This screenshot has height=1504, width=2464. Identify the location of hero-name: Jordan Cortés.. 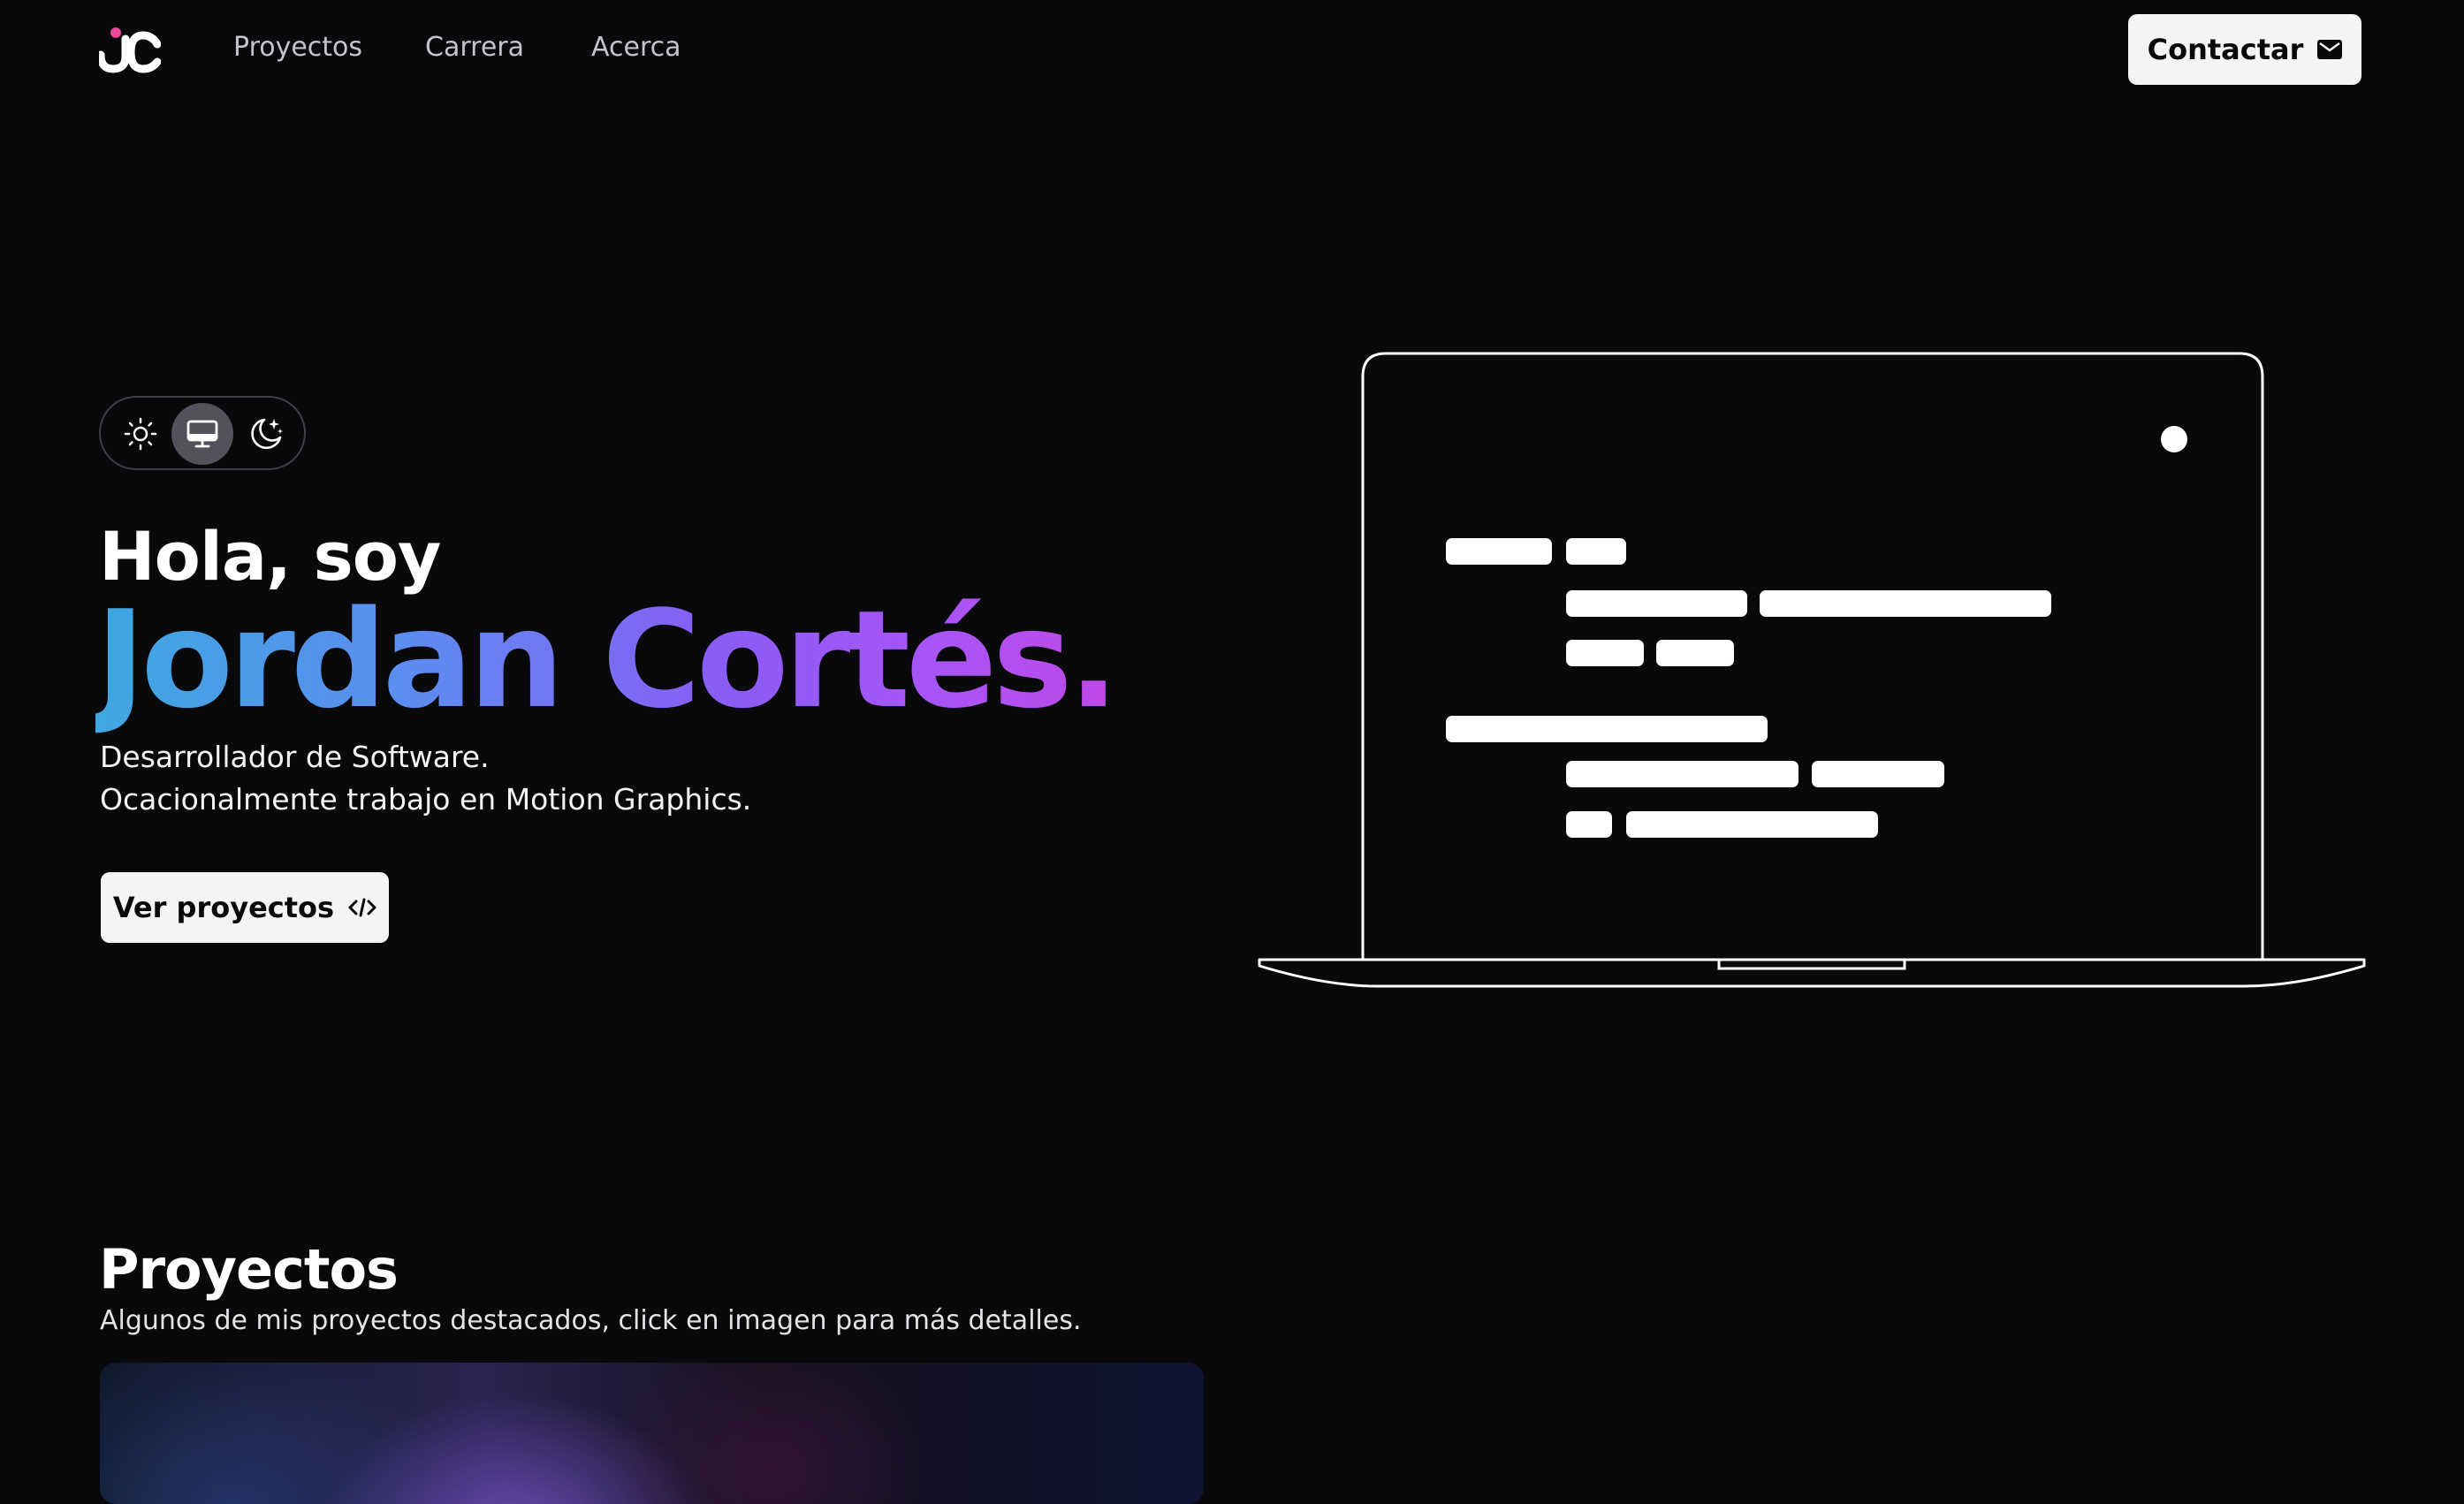
(607, 659).